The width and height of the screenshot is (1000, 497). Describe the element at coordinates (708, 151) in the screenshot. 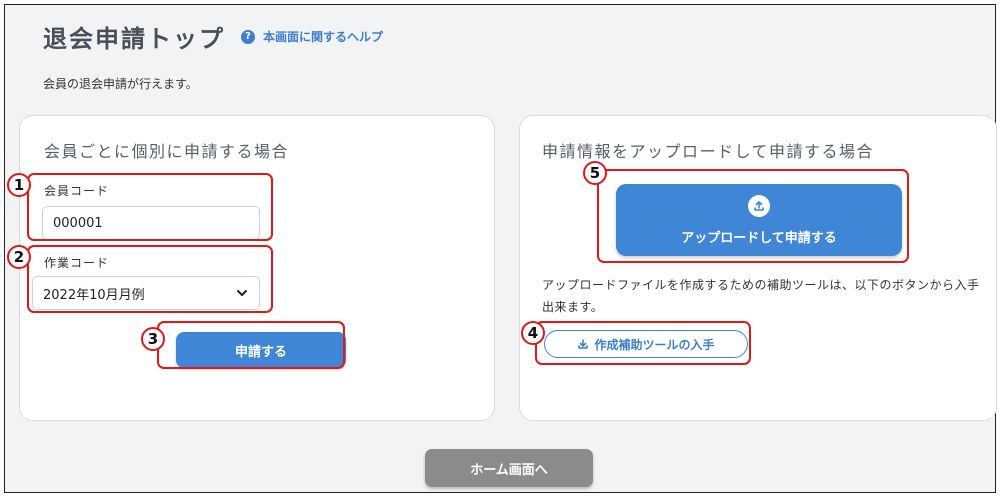

I see `upload-card-title: 申請情報をアップロードして申請する場合` at that location.